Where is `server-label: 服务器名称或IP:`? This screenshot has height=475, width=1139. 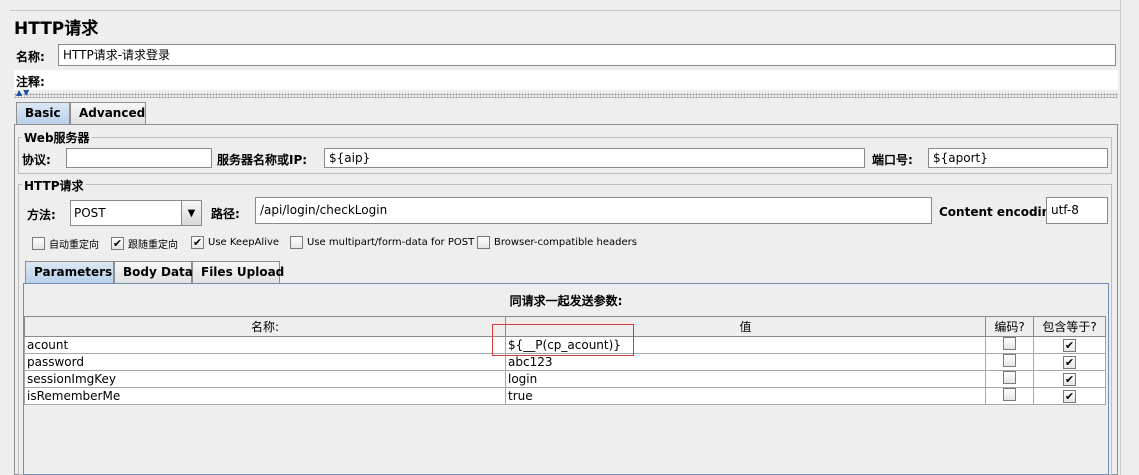 server-label: 服务器名称或IP: is located at coordinates (262, 160).